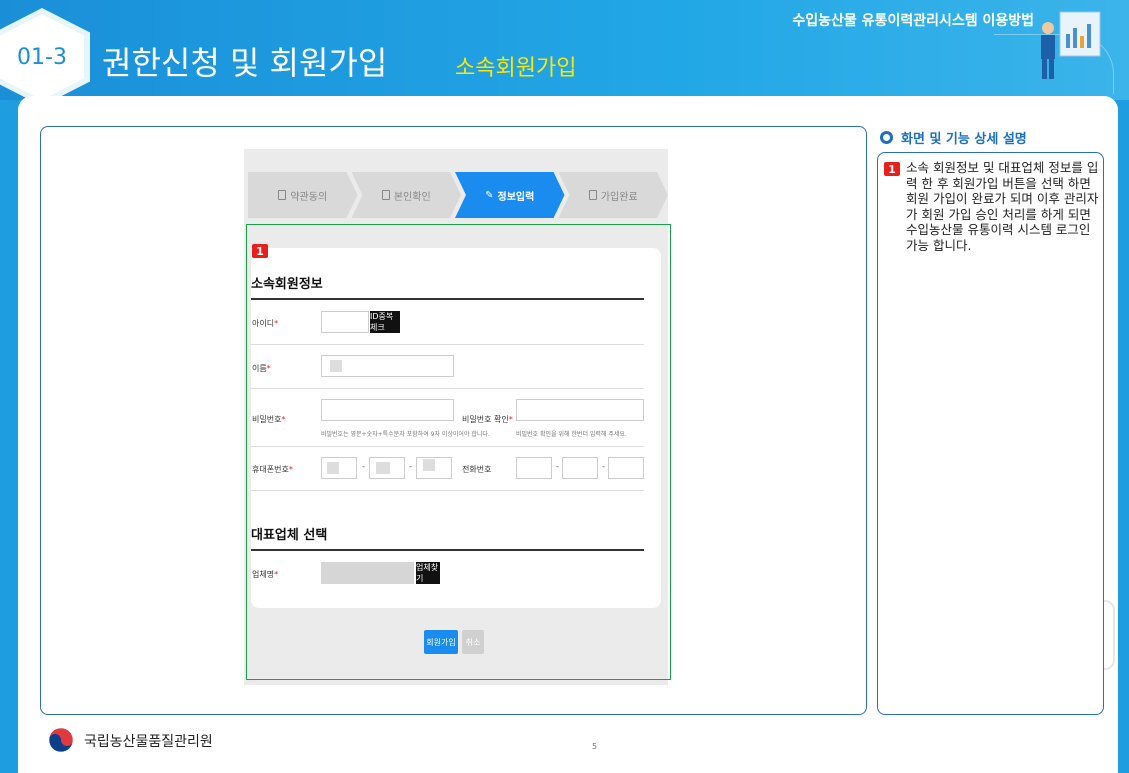 This screenshot has height=773, width=1129. What do you see at coordinates (477, 469) in the screenshot?
I see `phone-label: 전화번호` at bounding box center [477, 469].